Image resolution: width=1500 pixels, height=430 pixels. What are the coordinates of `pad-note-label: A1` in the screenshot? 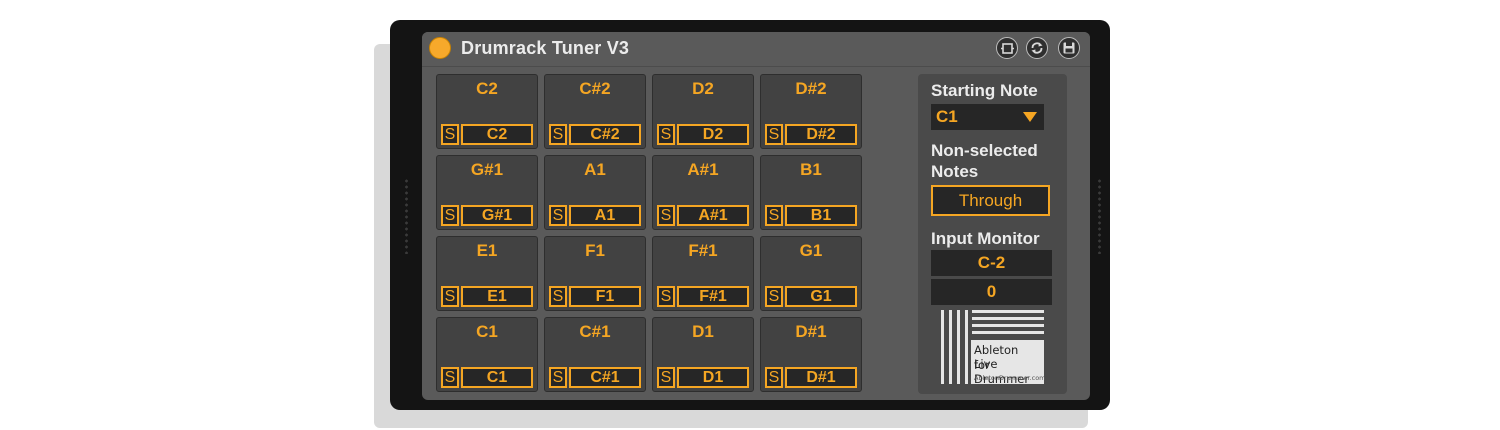 It's located at (595, 169).